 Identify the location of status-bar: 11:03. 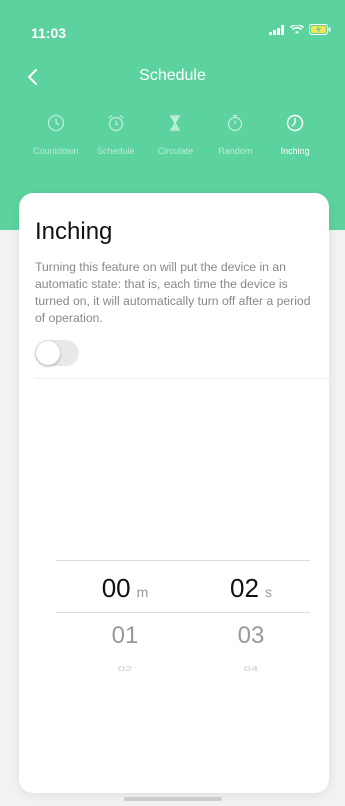
(172, 25).